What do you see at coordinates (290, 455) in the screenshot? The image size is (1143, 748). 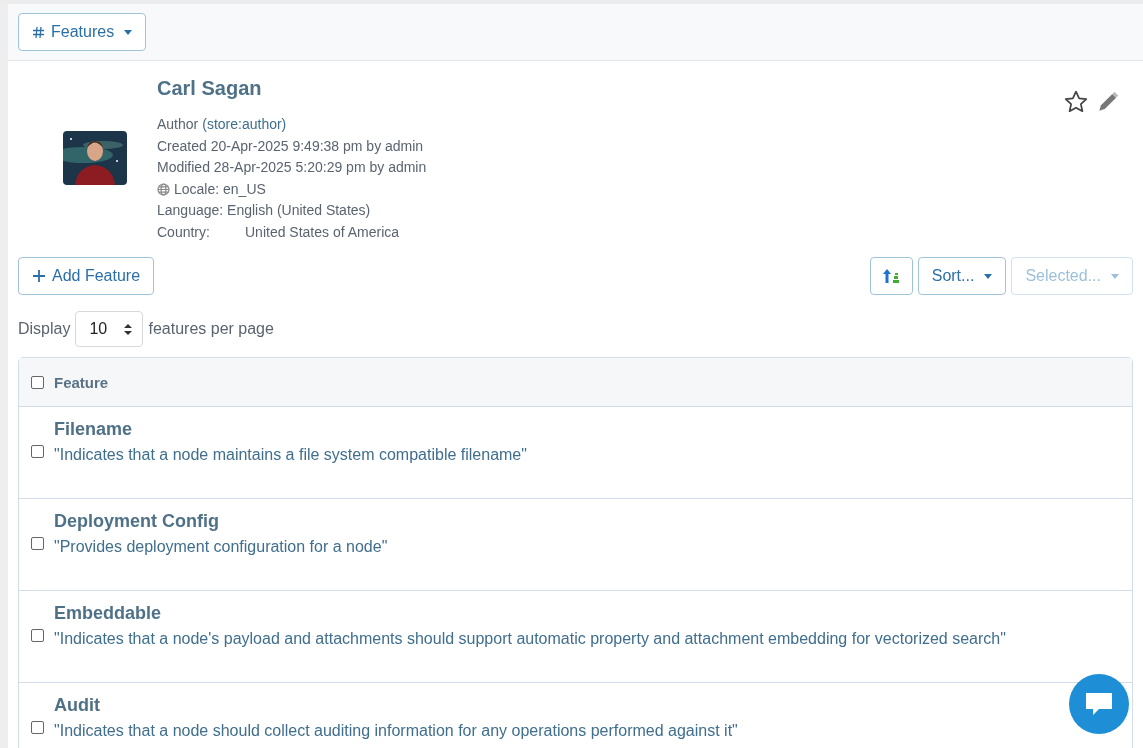 I see `feature-description: "Indicates that a node maintains a file system compatible filename"` at bounding box center [290, 455].